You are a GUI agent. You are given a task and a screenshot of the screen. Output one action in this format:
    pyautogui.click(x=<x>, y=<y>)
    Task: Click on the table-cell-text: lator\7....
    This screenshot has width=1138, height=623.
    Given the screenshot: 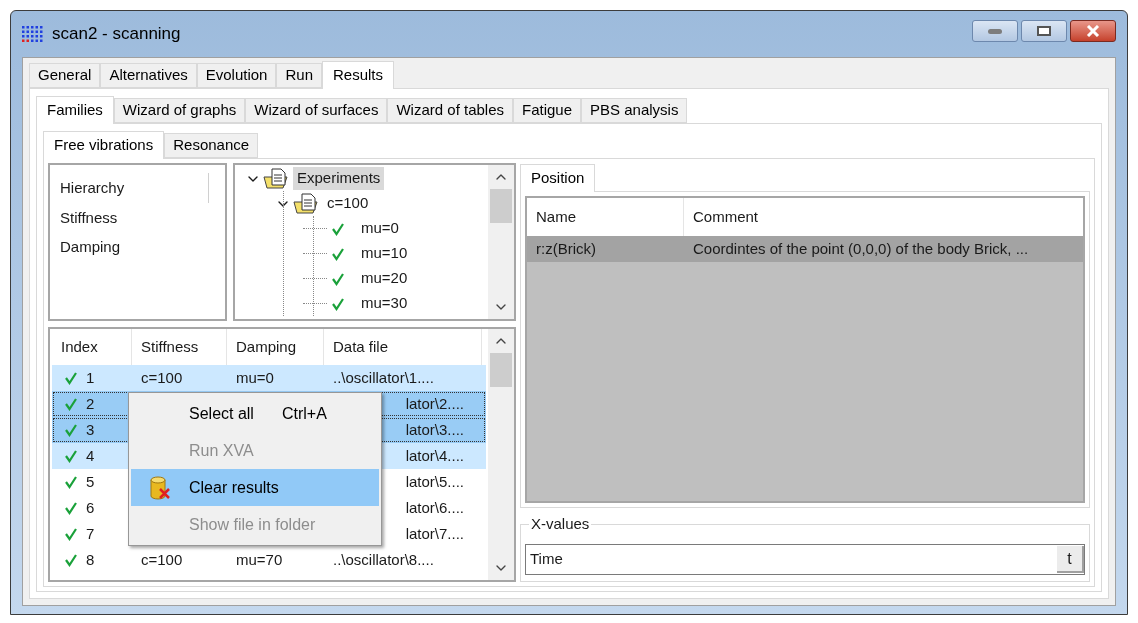 What is the action you would take?
    pyautogui.click(x=434, y=533)
    